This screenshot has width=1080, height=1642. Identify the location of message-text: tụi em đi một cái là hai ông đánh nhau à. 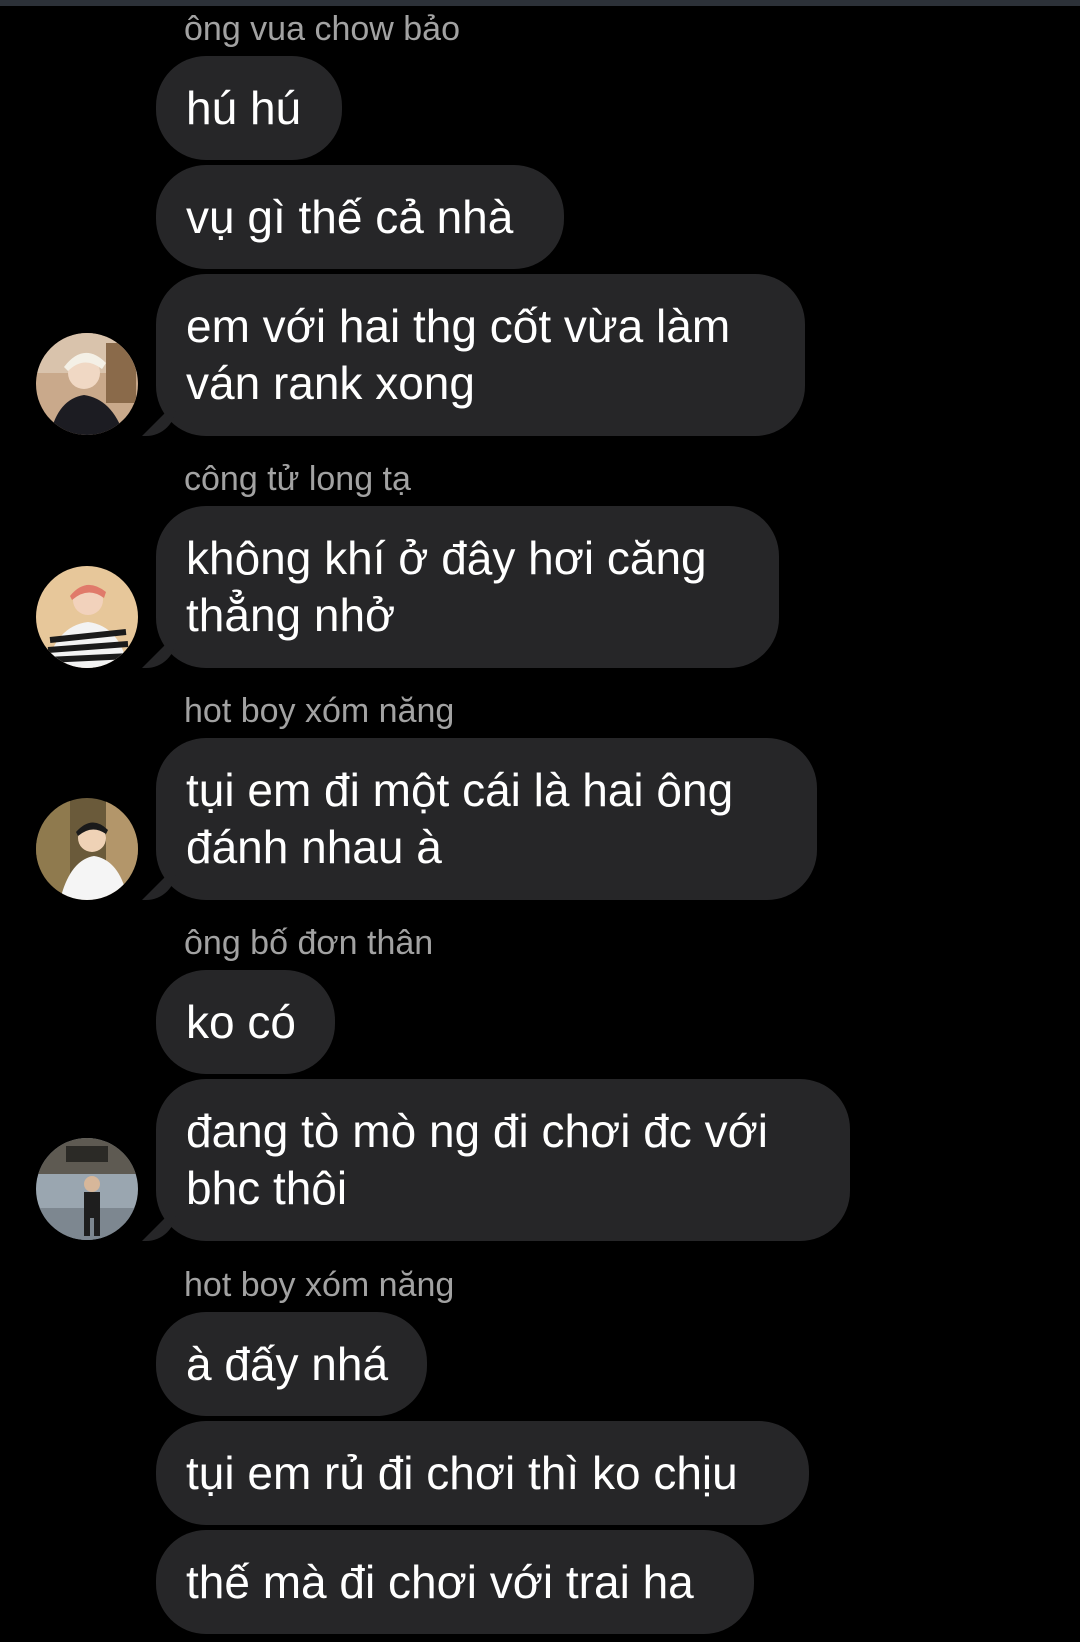
(460, 818).